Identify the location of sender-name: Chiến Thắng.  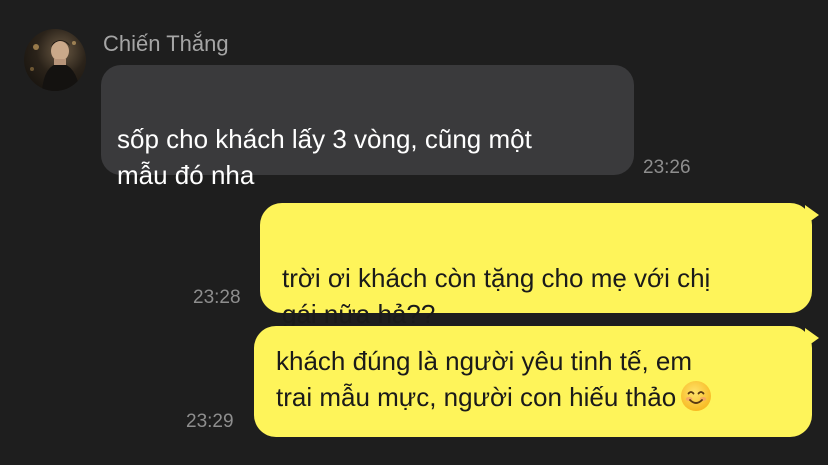
(166, 43).